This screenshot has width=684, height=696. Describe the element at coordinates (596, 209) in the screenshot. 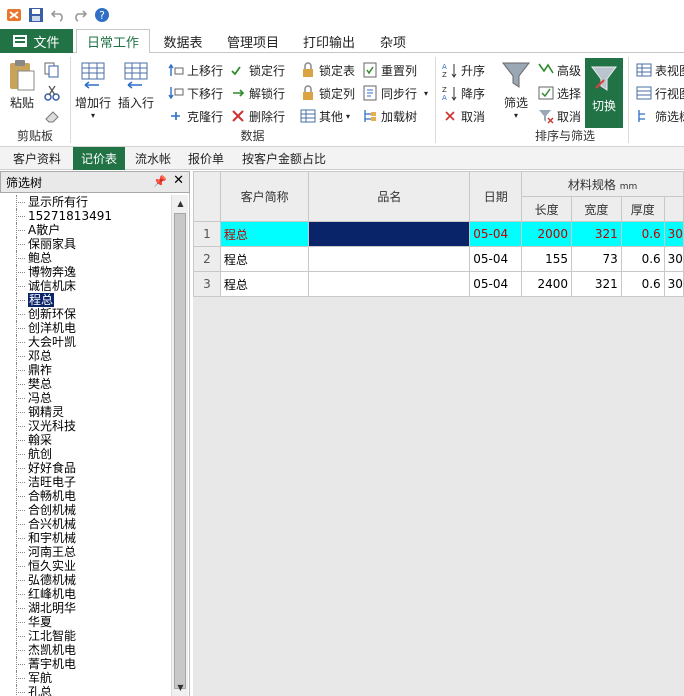

I see `width-column-header: 宽度` at that location.